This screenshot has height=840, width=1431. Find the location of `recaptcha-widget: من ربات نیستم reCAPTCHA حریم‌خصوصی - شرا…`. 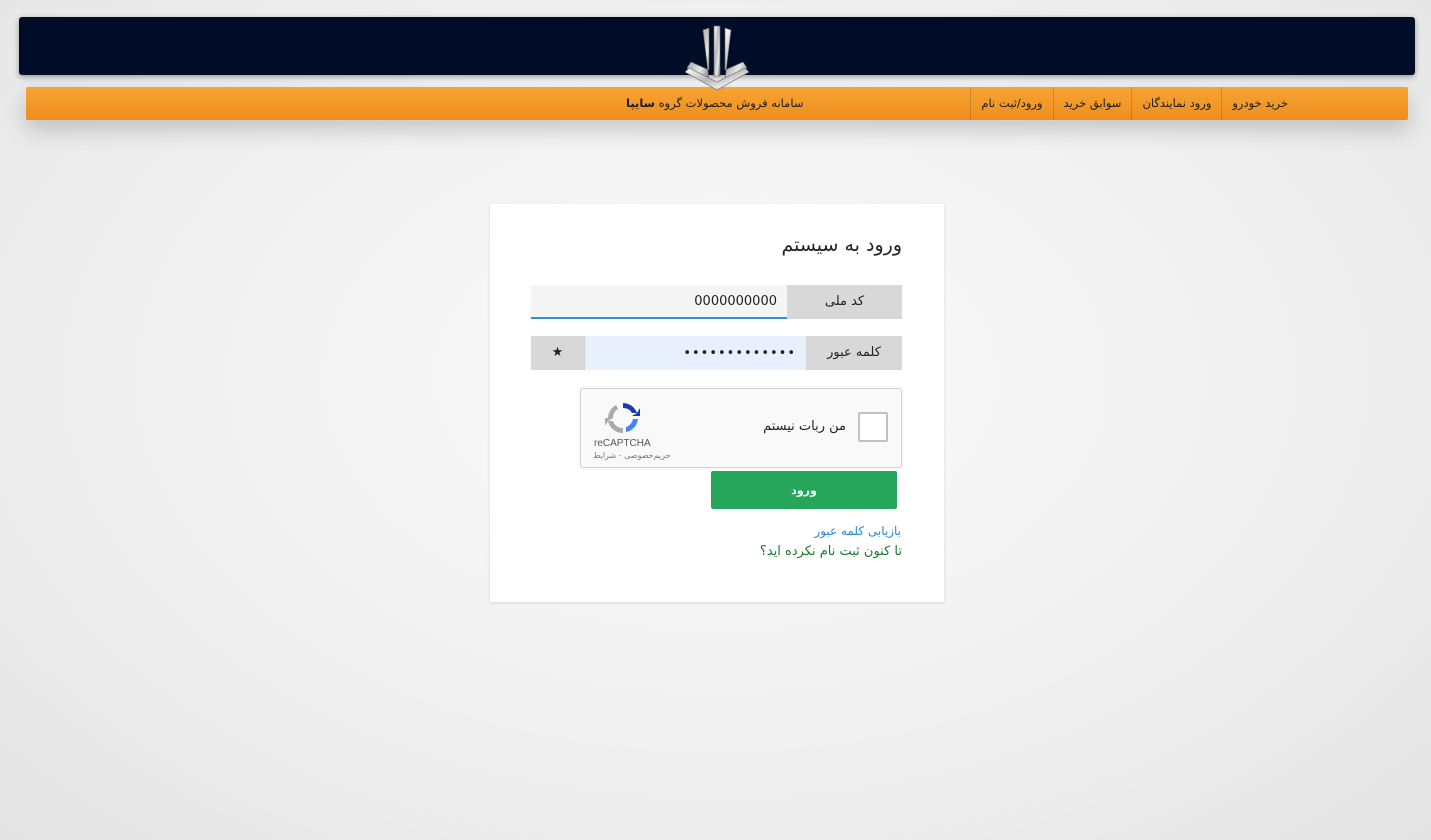

recaptcha-widget: من ربات نیستم reCAPTCHA حریم‌خصوصی - شرا… is located at coordinates (741, 428).